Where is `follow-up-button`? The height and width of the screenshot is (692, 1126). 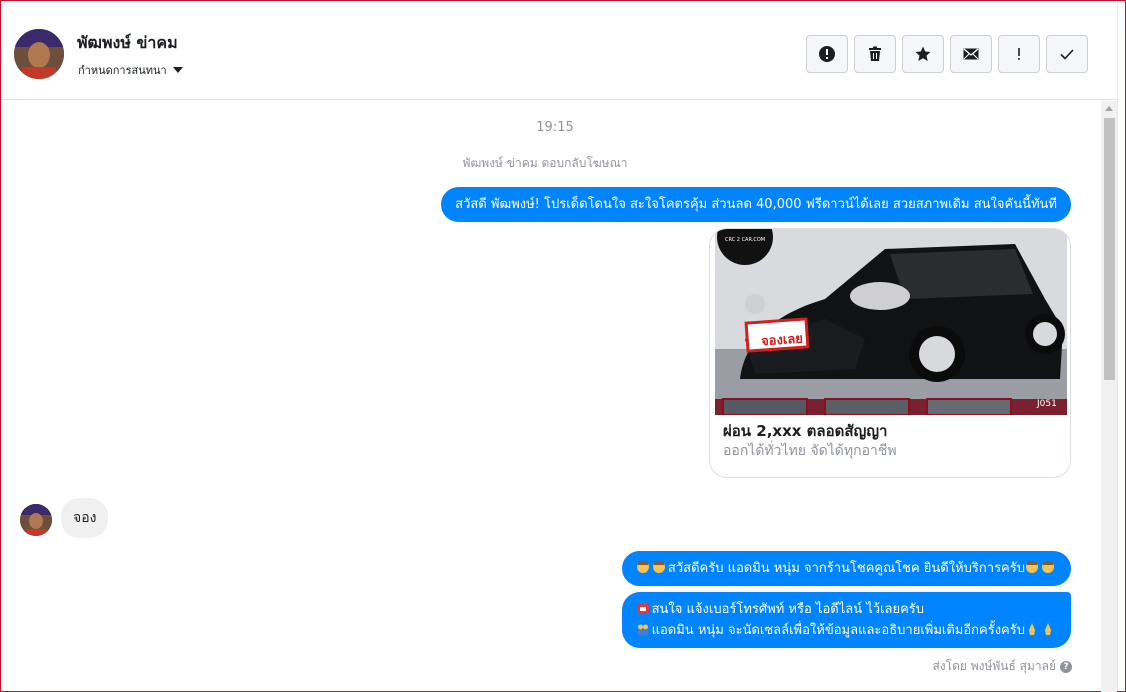 follow-up-button is located at coordinates (1019, 54).